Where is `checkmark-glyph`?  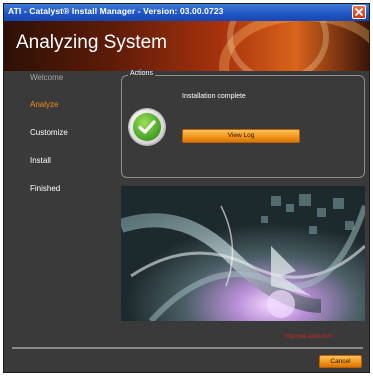
checkmark-glyph is located at coordinates (147, 127).